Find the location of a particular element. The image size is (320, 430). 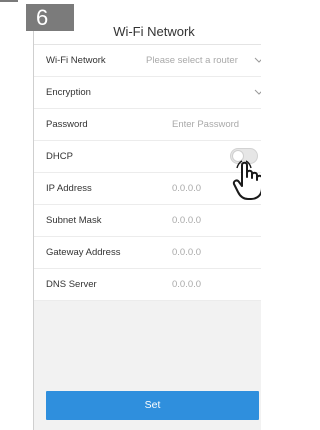

ip-address-label: IP Address is located at coordinates (69, 188).